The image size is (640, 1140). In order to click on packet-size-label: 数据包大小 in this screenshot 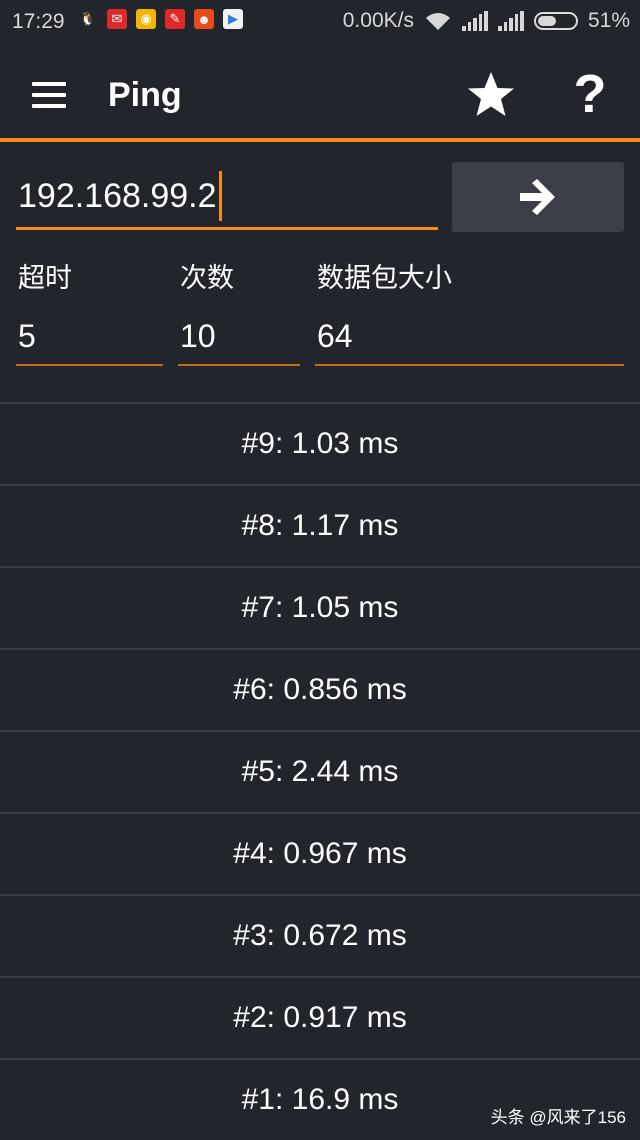, I will do `click(384, 278)`.